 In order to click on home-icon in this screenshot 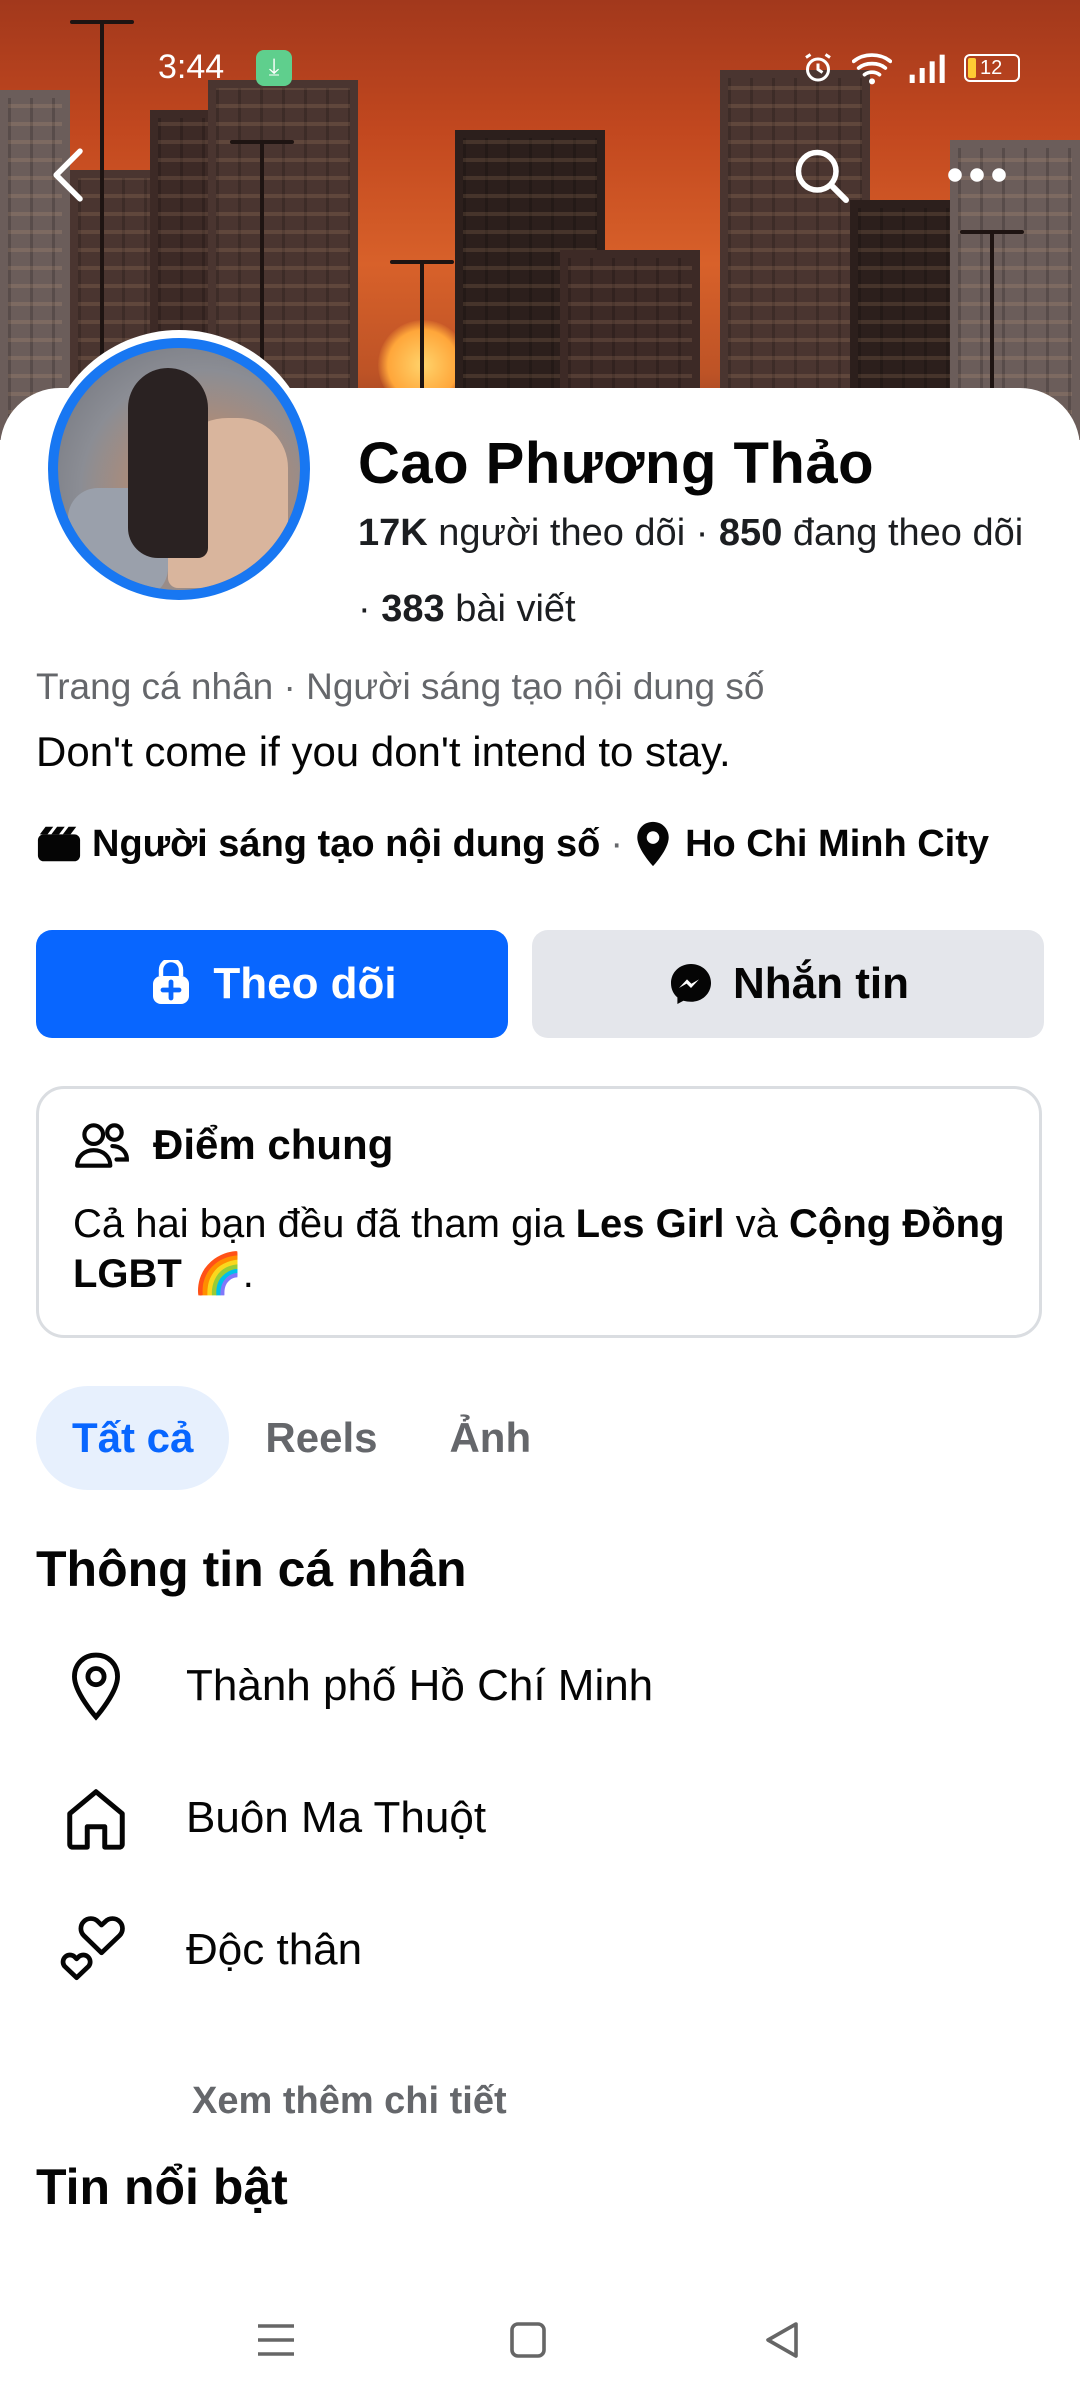, I will do `click(96, 1818)`.